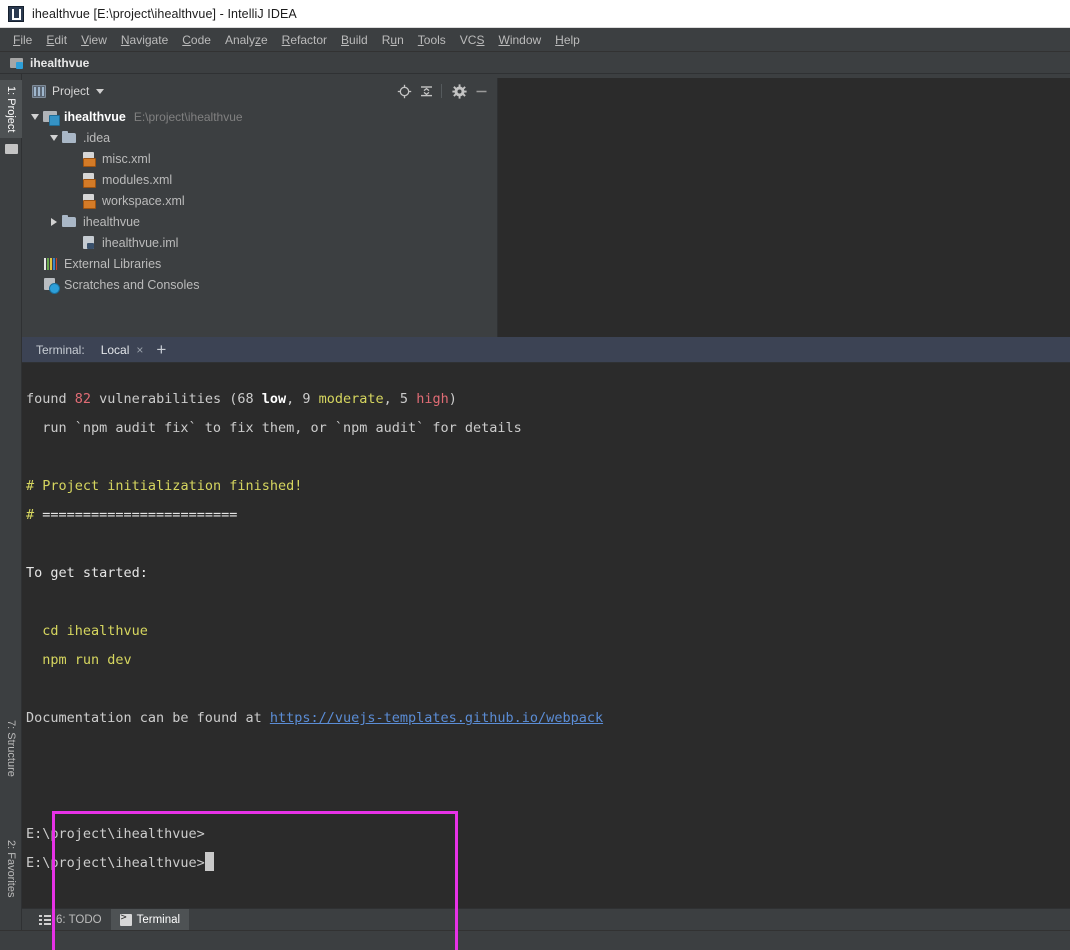  I want to click on left-tool-stripe: 1: Project 7: Structure 2: Favorites, so click(11, 512).